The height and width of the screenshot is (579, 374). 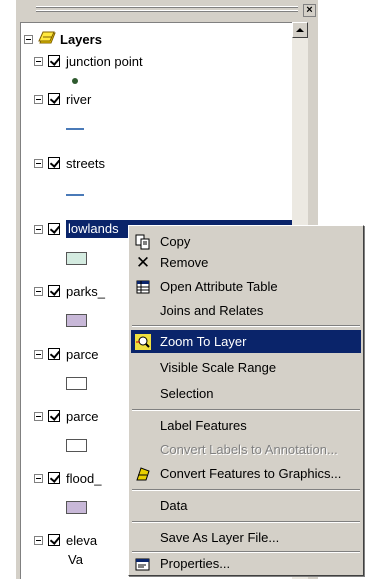 I want to click on layer-label: junction point, so click(x=104, y=61).